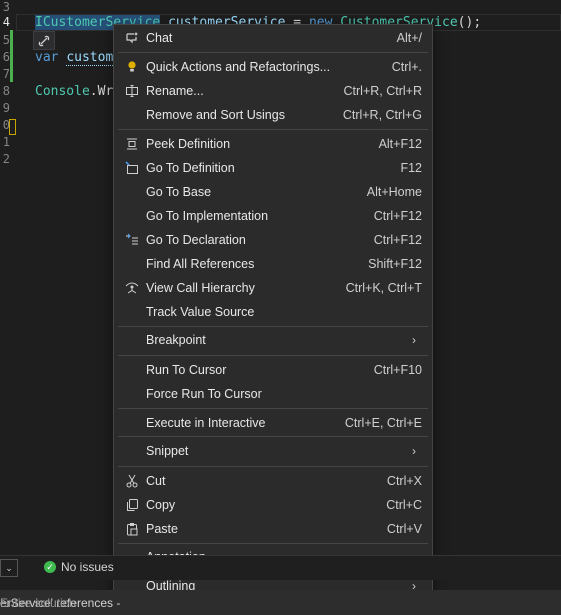  What do you see at coordinates (200, 264) in the screenshot?
I see `menu-item-label: Find All References` at bounding box center [200, 264].